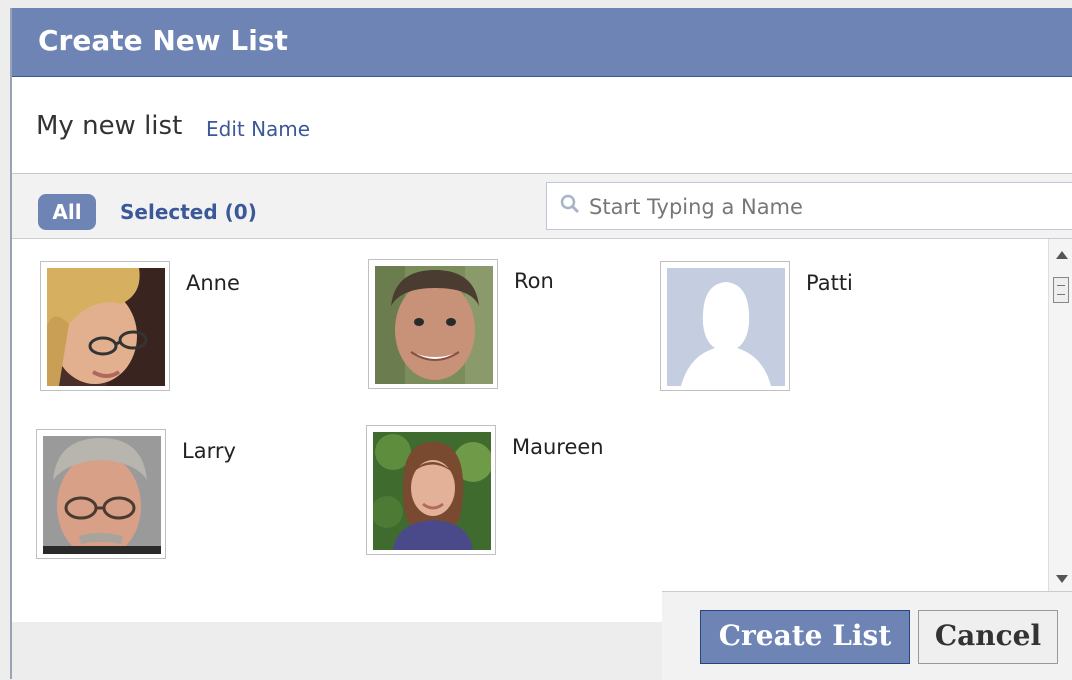  I want to click on list-name: My new list, so click(109, 126).